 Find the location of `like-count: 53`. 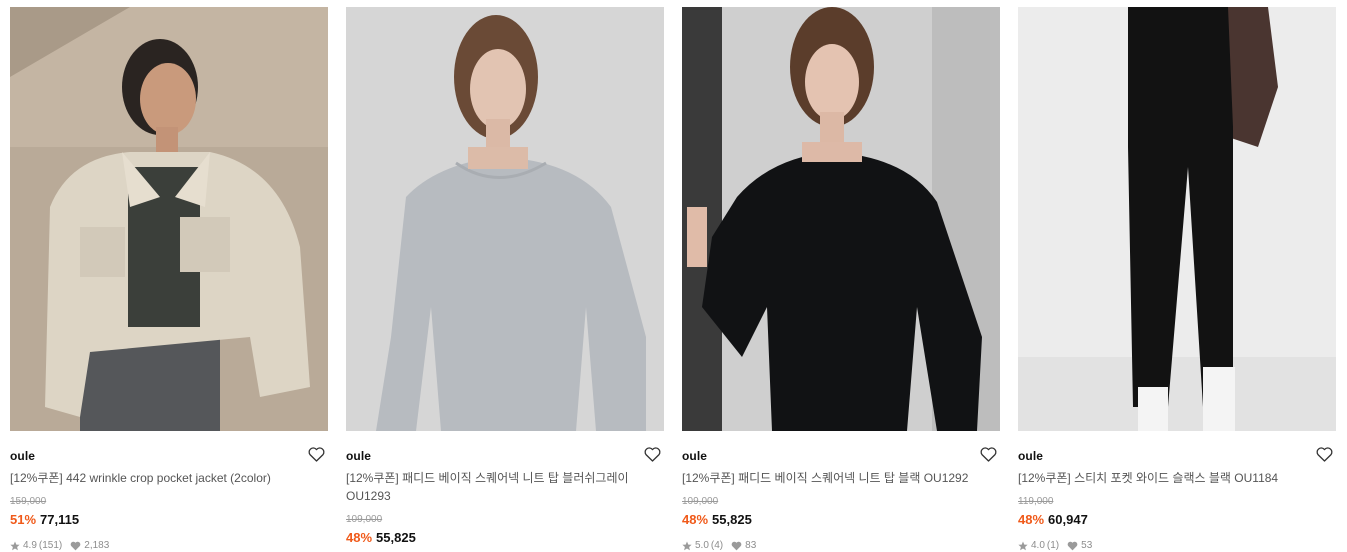

like-count: 53 is located at coordinates (1087, 545).